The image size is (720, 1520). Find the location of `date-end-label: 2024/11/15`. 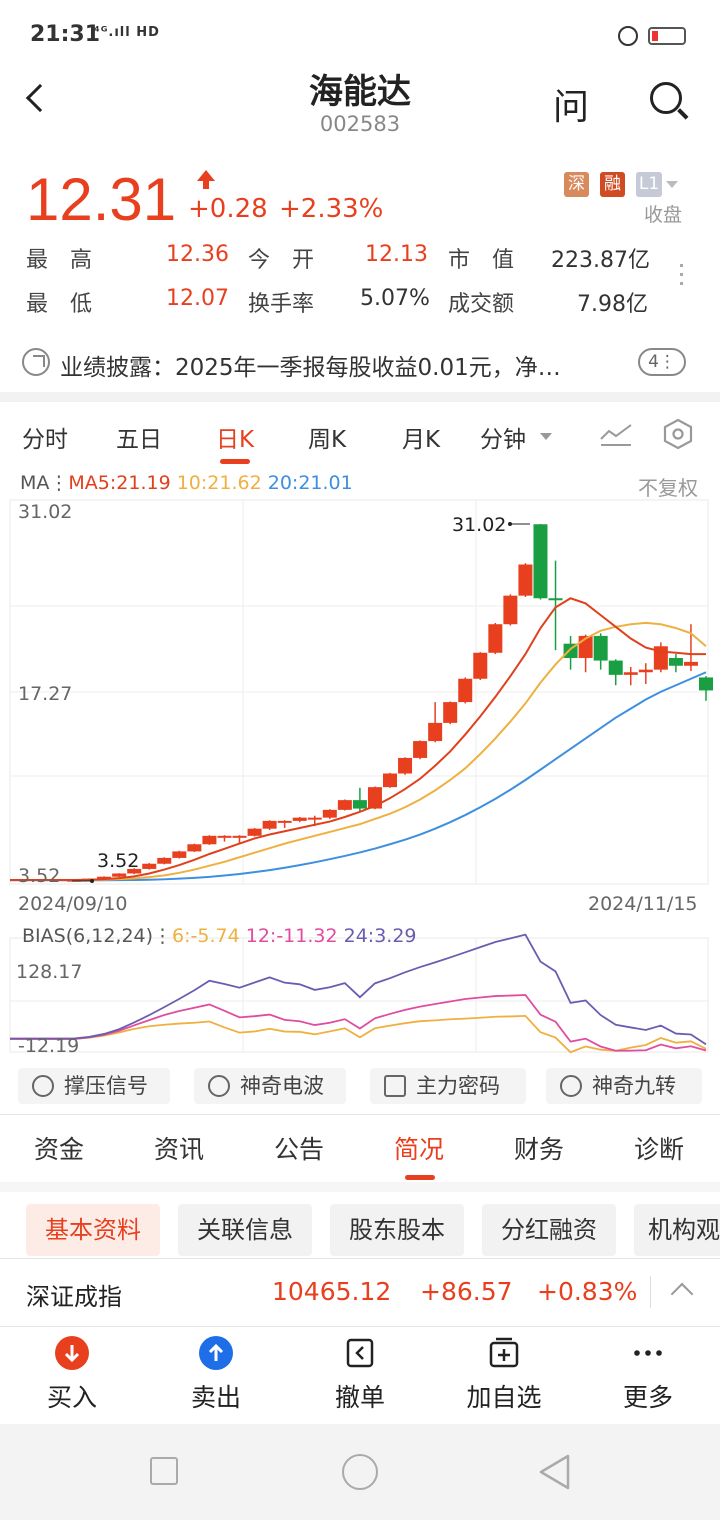

date-end-label: 2024/11/15 is located at coordinates (643, 904).